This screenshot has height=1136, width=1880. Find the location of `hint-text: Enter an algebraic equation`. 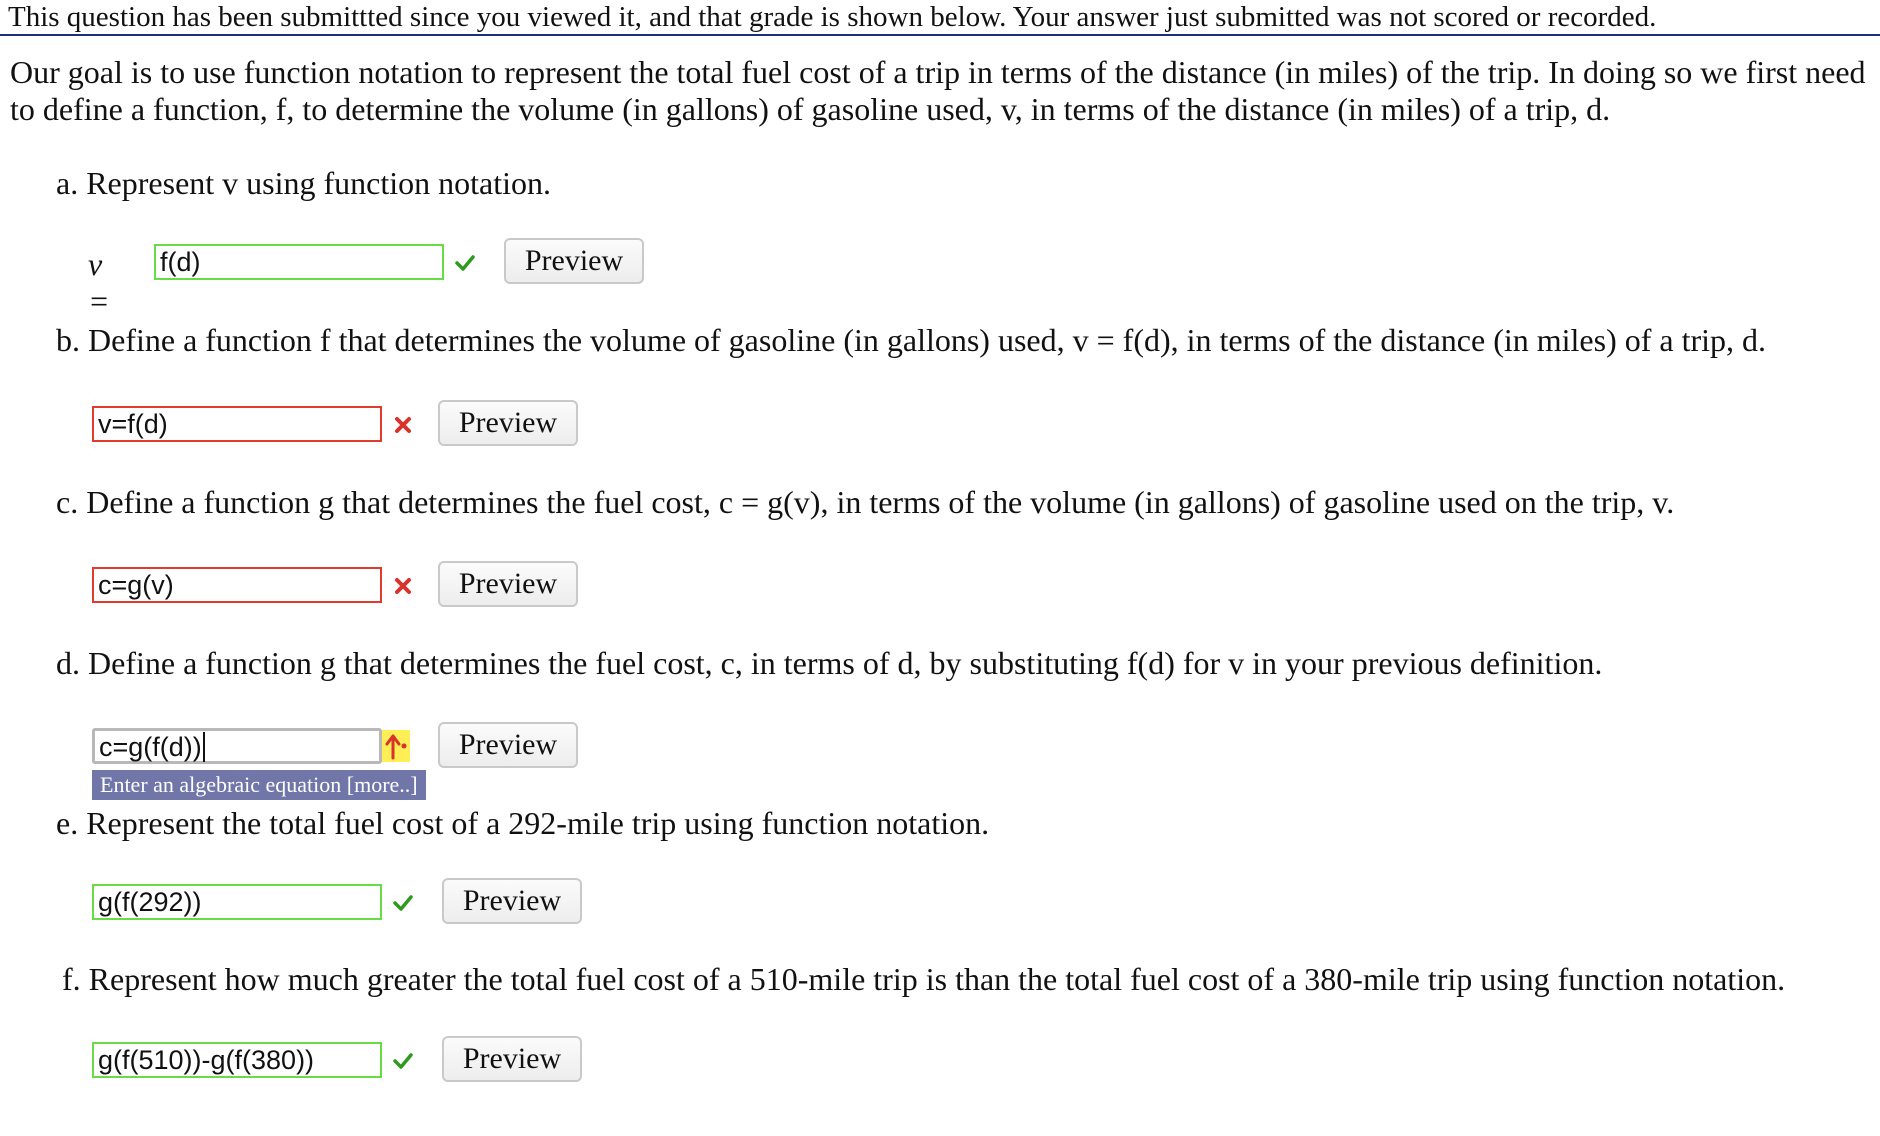

hint-text: Enter an algebraic equation is located at coordinates (221, 784).